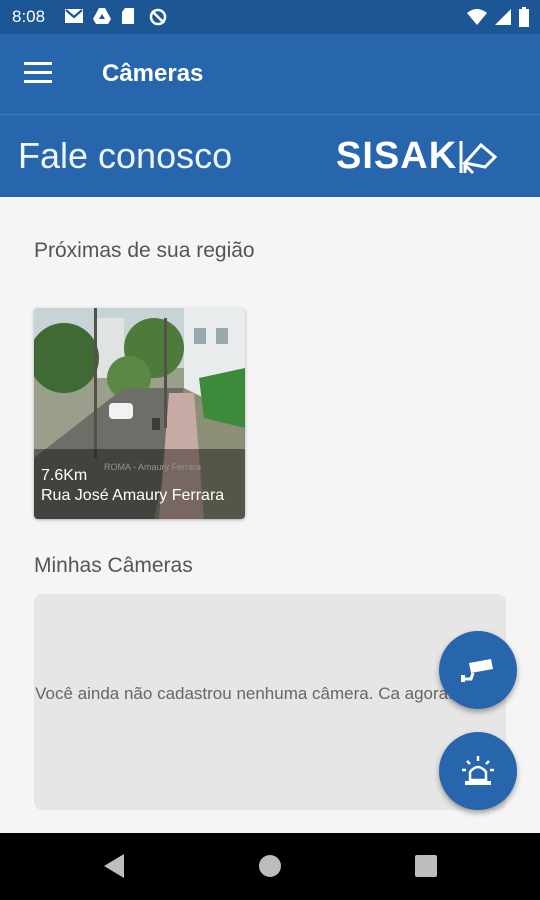 Image resolution: width=540 pixels, height=900 pixels. What do you see at coordinates (477, 19) in the screenshot?
I see `wifi-icon` at bounding box center [477, 19].